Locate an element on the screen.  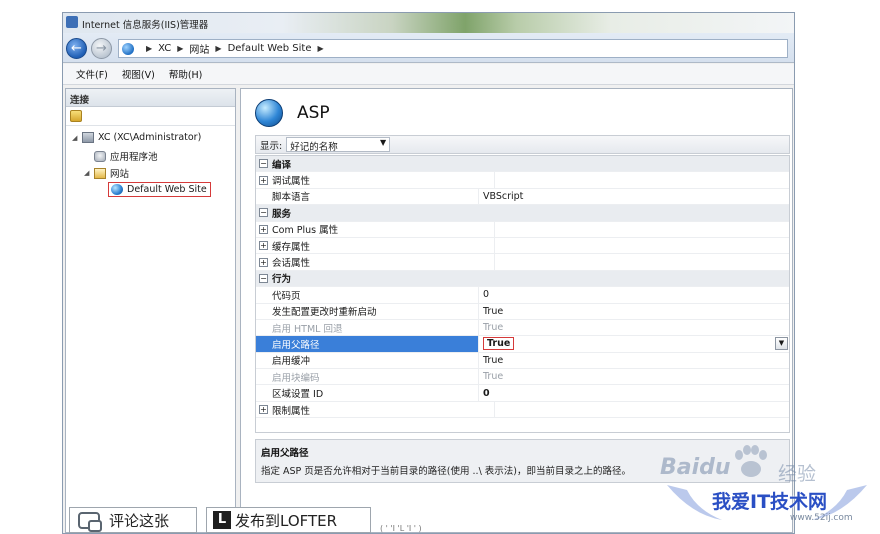
property-row: 启用父路径 True ▼ is located at coordinates (522, 344).